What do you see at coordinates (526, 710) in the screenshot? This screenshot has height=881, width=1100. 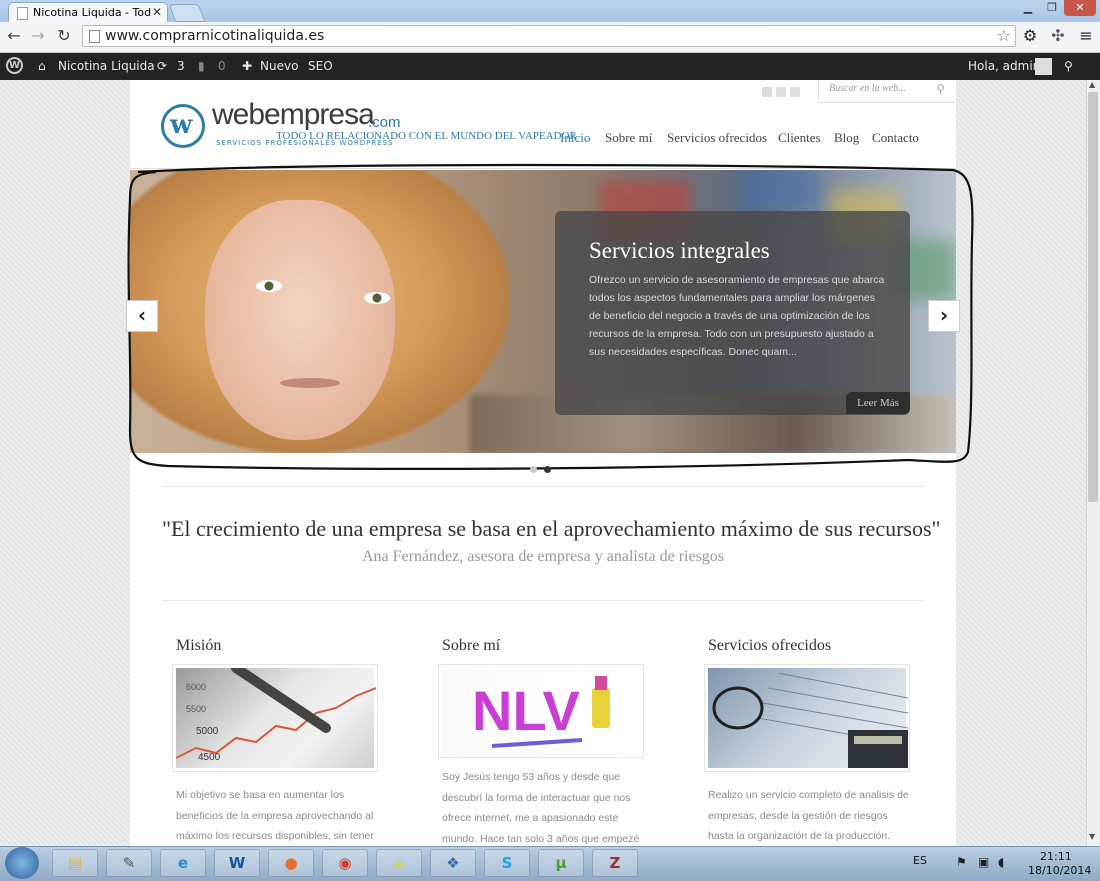 I see `nlv-logo-text: NLV` at bounding box center [526, 710].